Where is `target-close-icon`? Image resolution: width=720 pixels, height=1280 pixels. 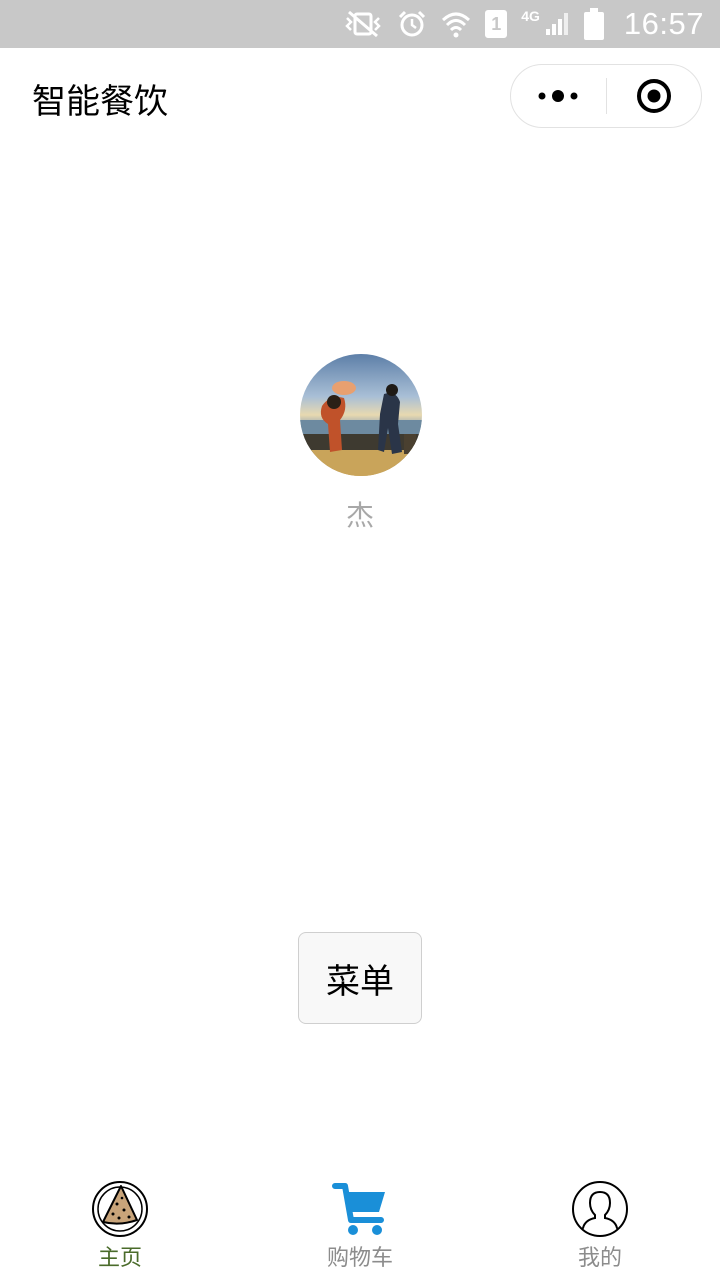 target-close-icon is located at coordinates (653, 96).